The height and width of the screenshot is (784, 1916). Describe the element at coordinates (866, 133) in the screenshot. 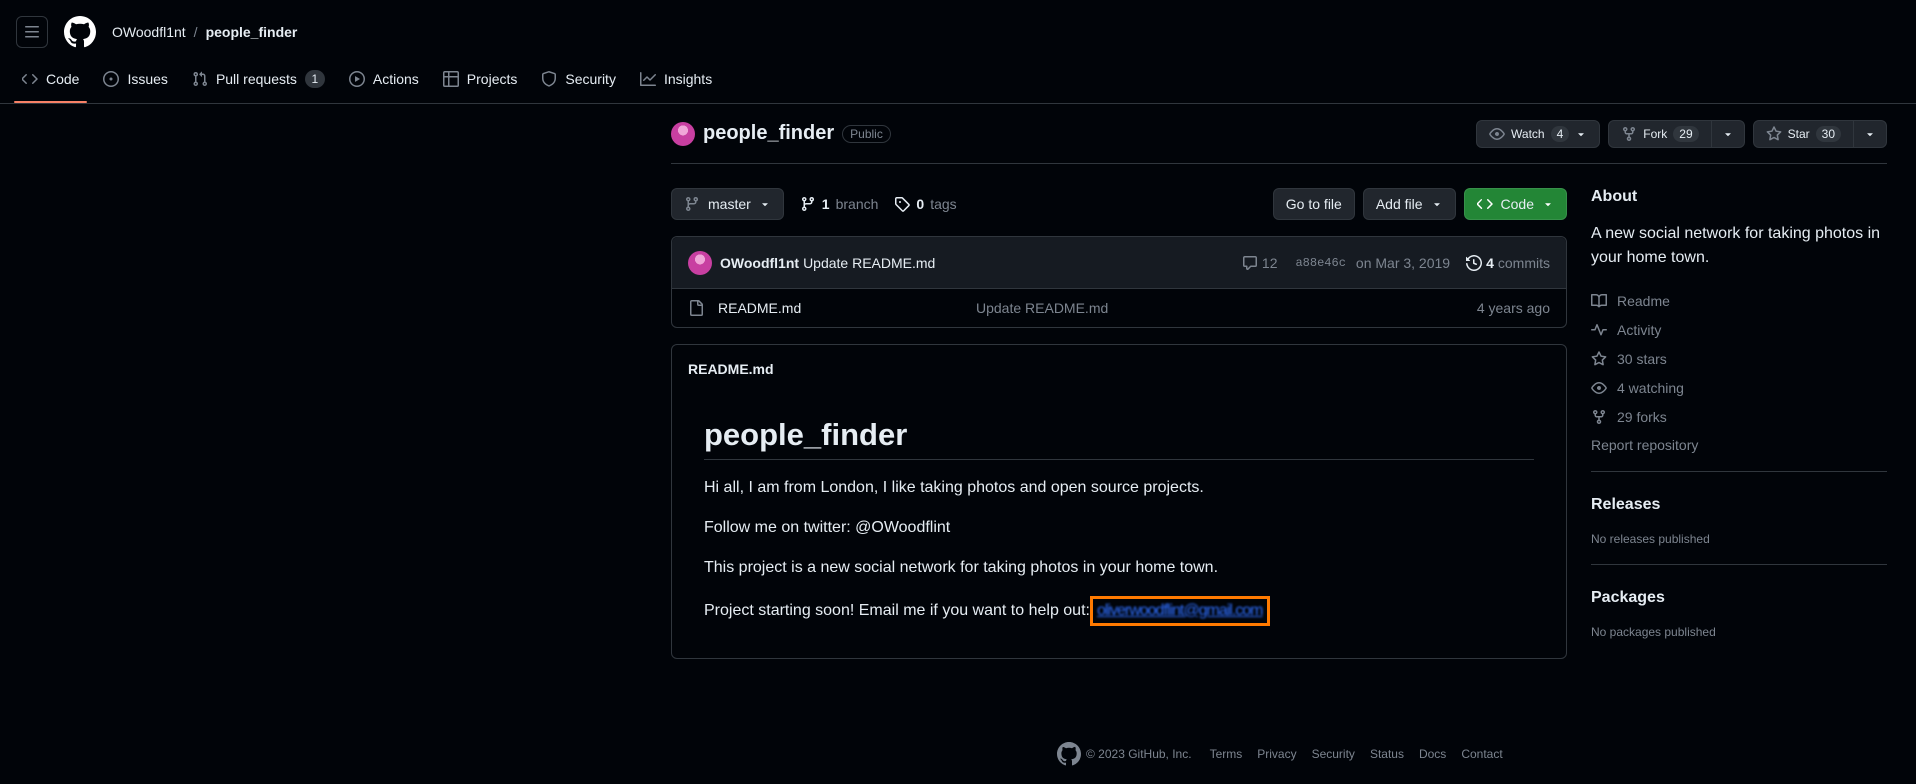

I see `visibility-badge: Public` at that location.